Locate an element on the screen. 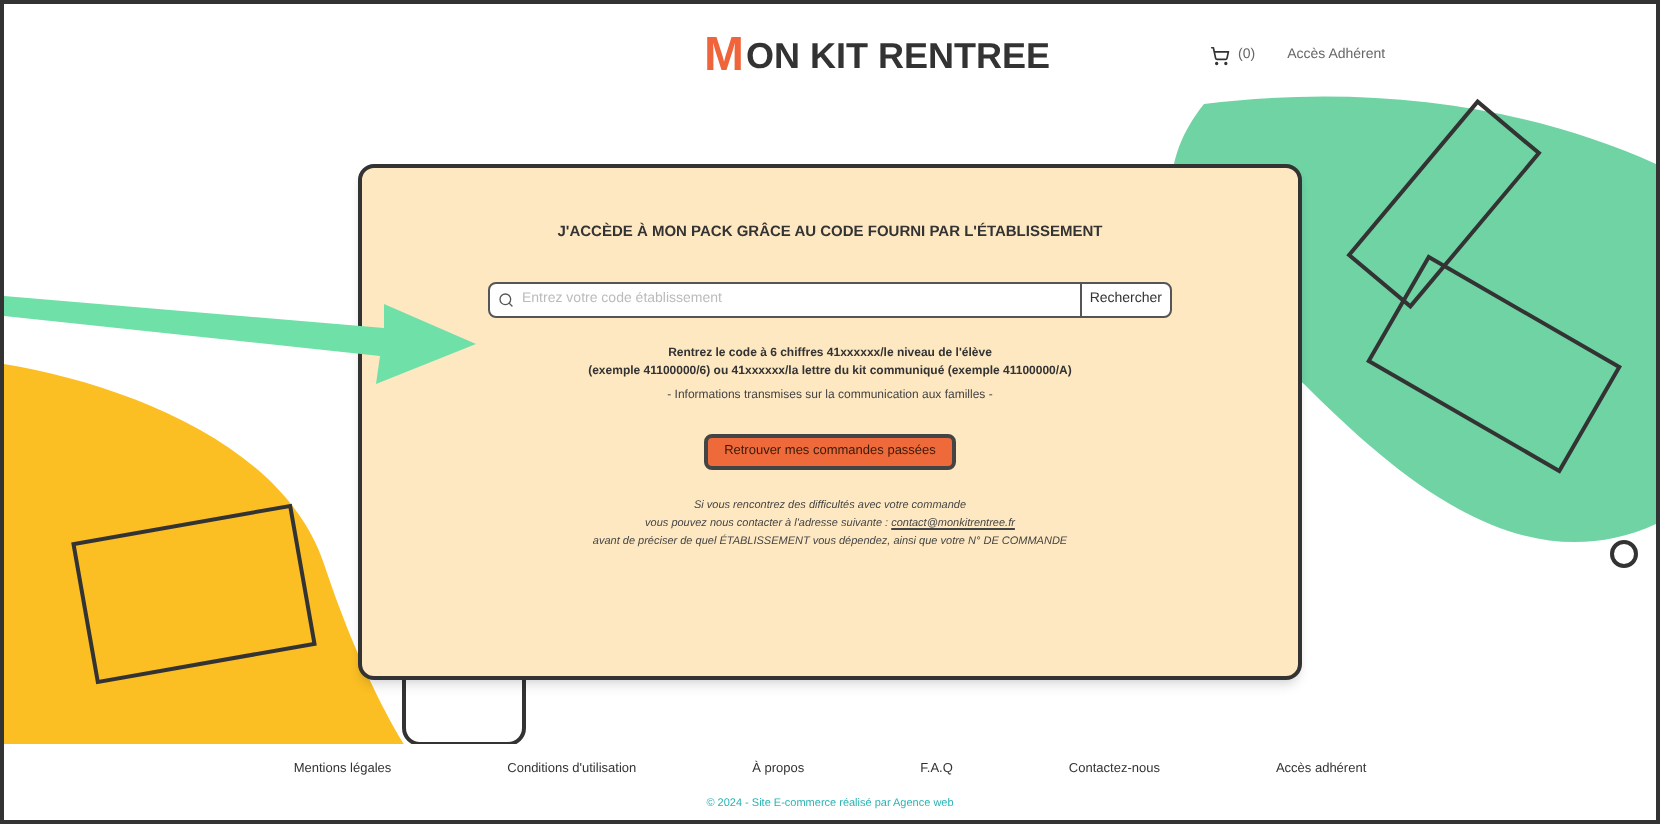 The width and height of the screenshot is (1660, 824). cart-icon is located at coordinates (1220, 56).